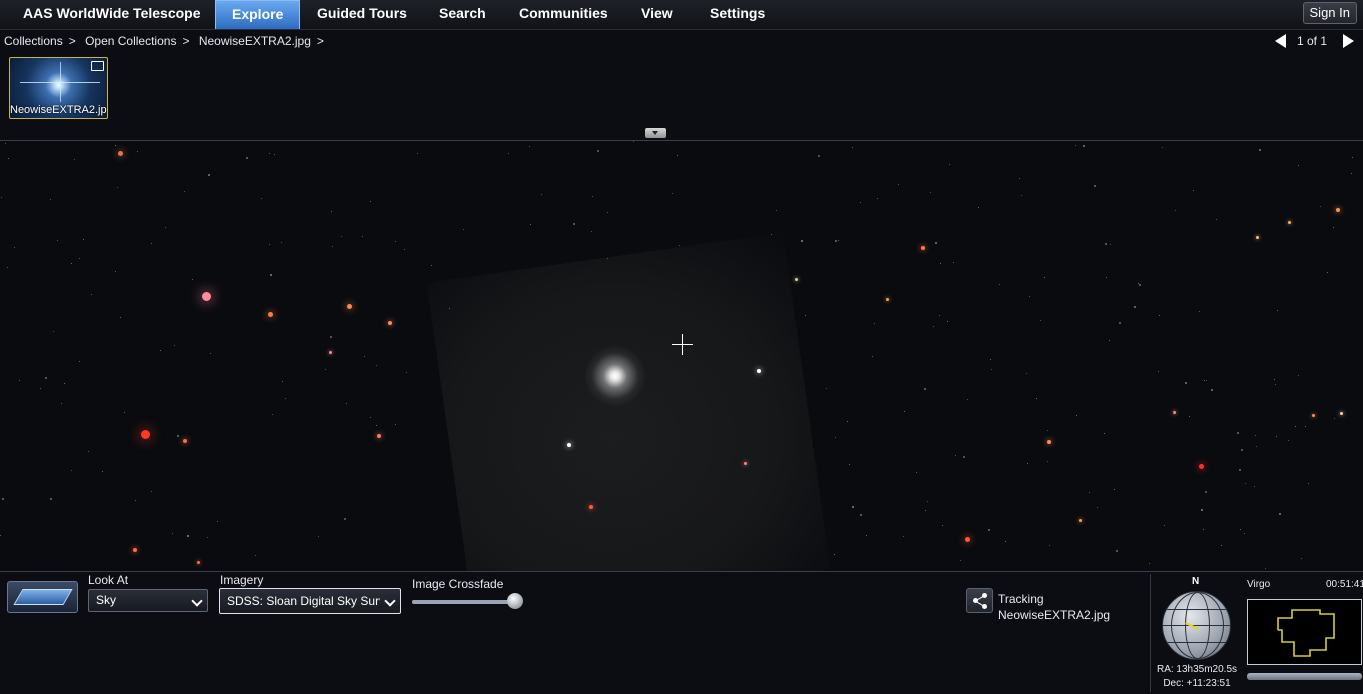  What do you see at coordinates (362, 13) in the screenshot?
I see `menu-guided-tours: Guided Tours` at bounding box center [362, 13].